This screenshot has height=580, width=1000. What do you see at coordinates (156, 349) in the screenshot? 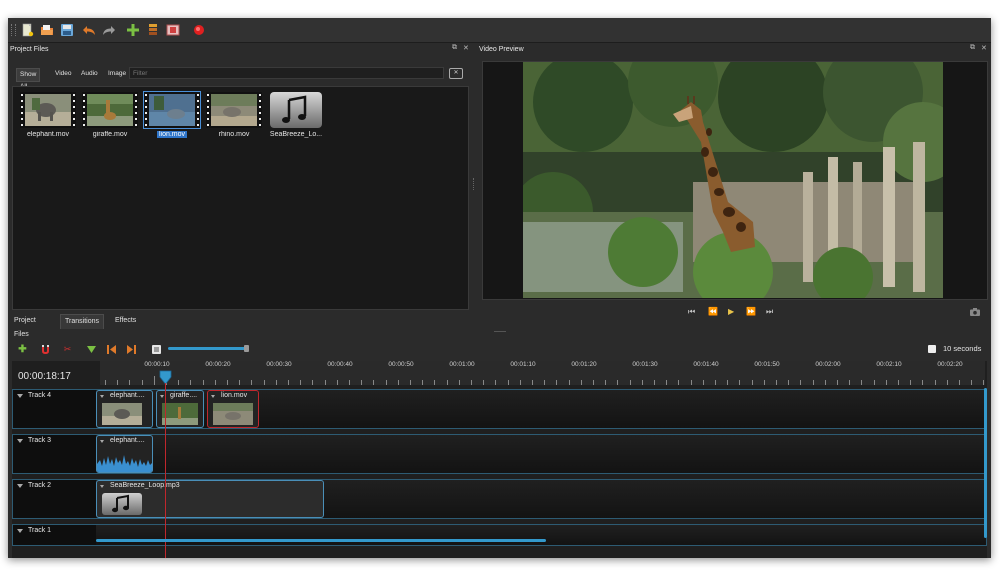
I see `center-timeline-icon` at bounding box center [156, 349].